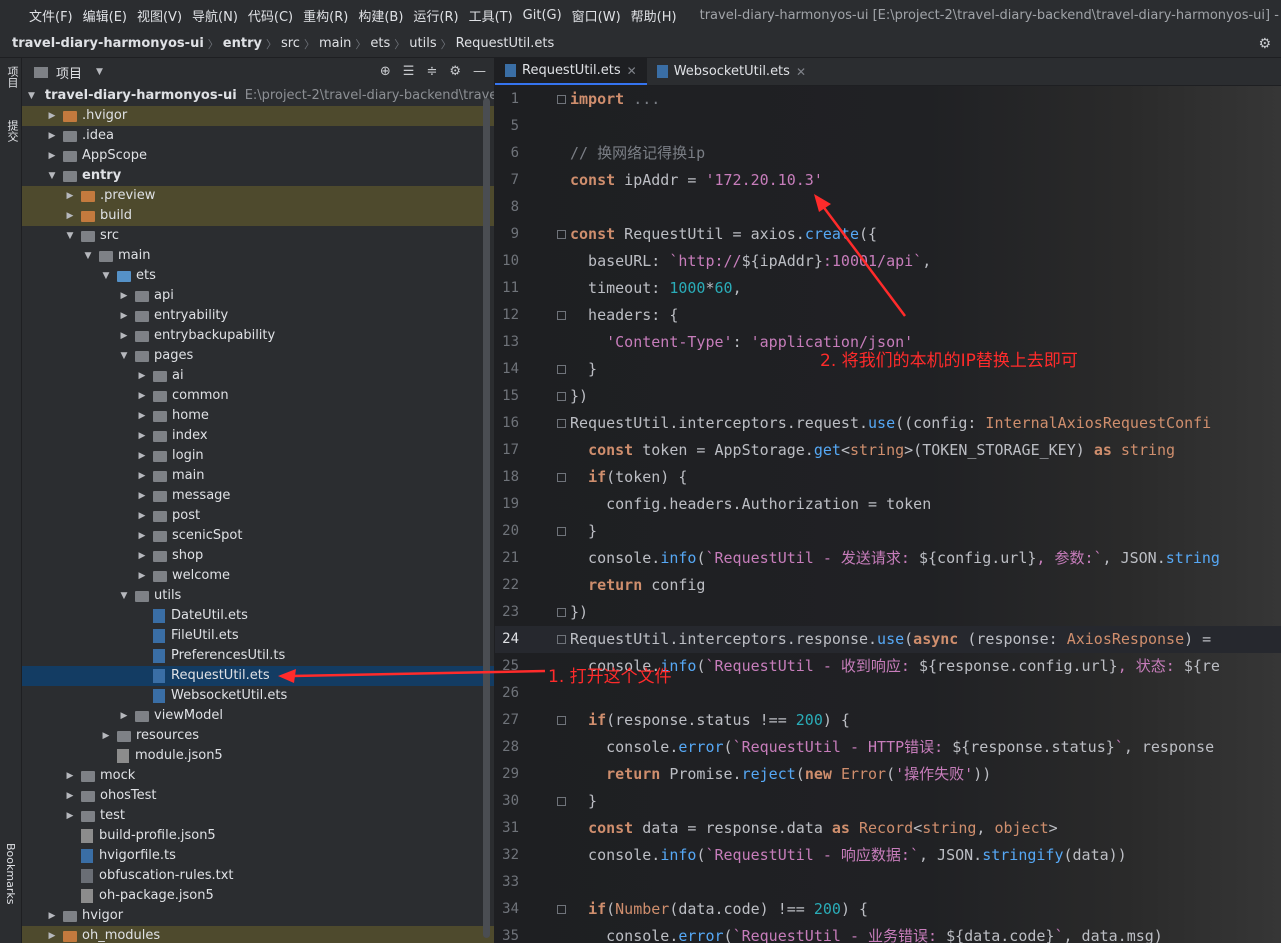  I want to click on annotation-step1: 1. 打开这个文件, so click(610, 677).